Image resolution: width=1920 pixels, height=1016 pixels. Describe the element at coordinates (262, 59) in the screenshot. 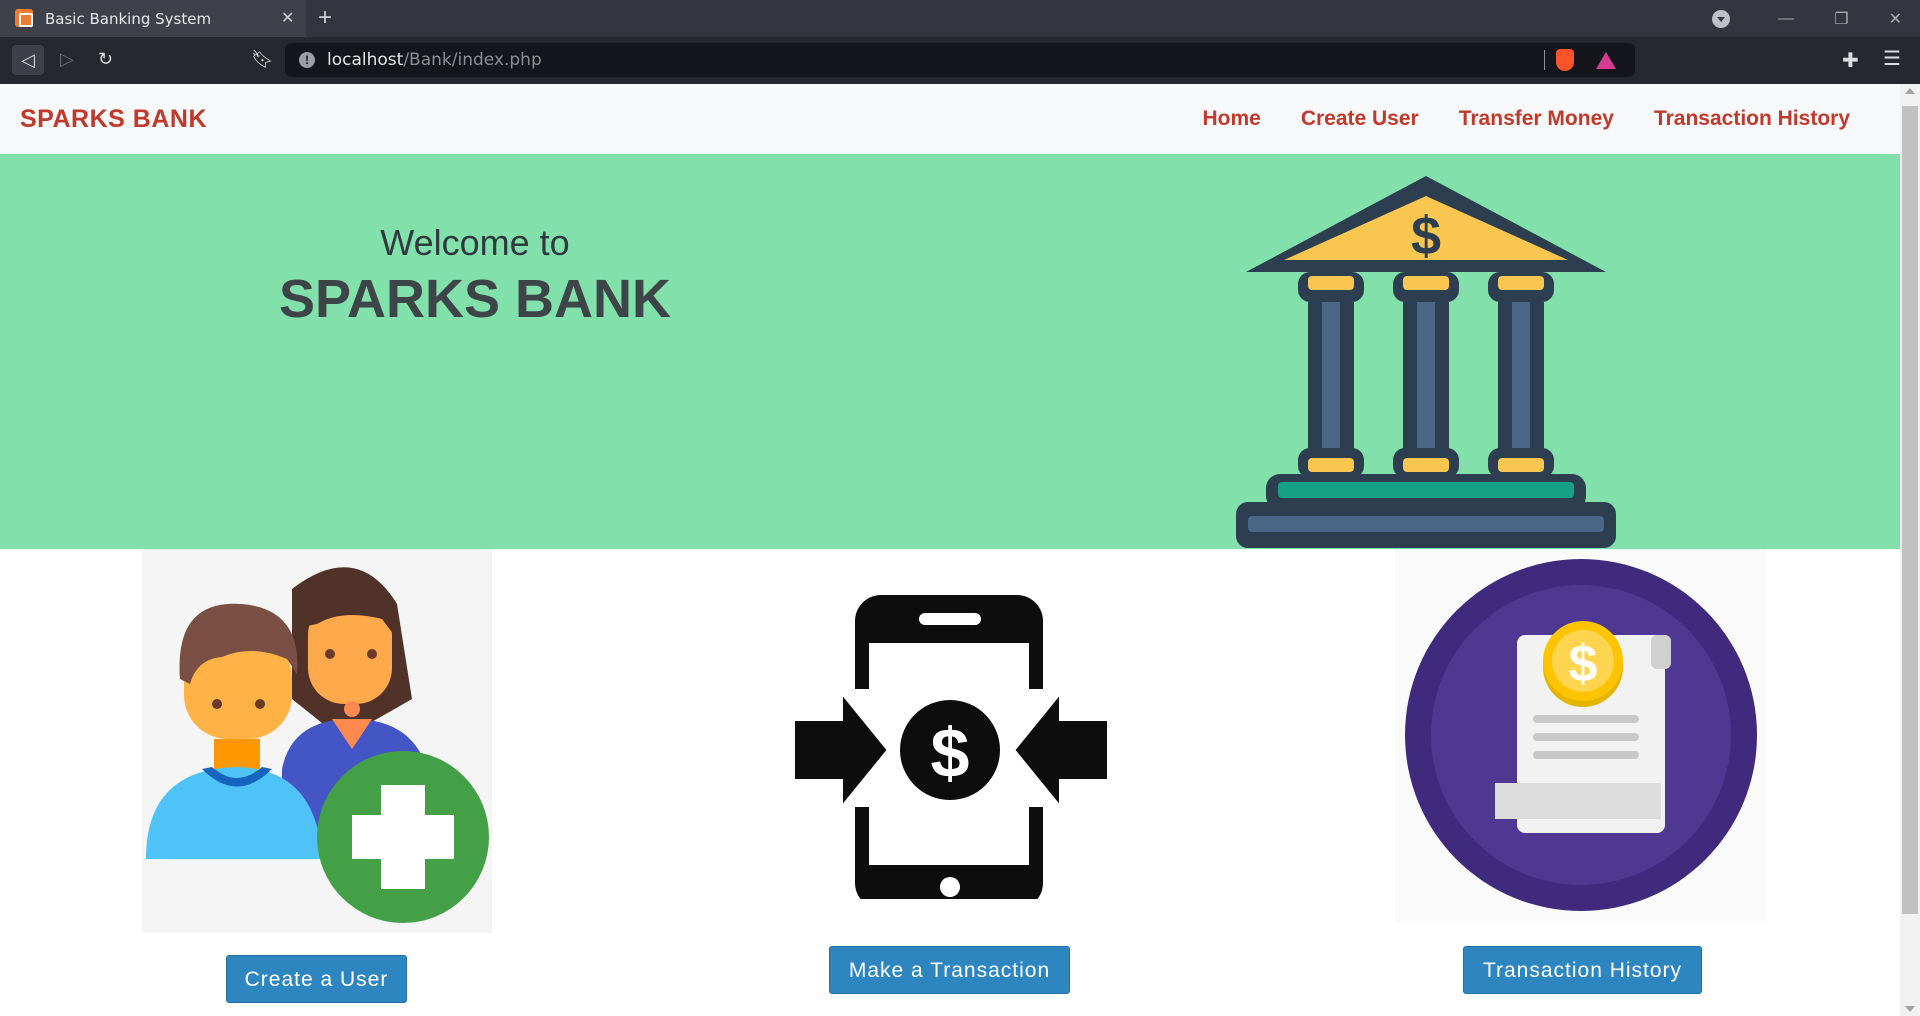

I see `bookmark-icon: 🔖︎` at that location.